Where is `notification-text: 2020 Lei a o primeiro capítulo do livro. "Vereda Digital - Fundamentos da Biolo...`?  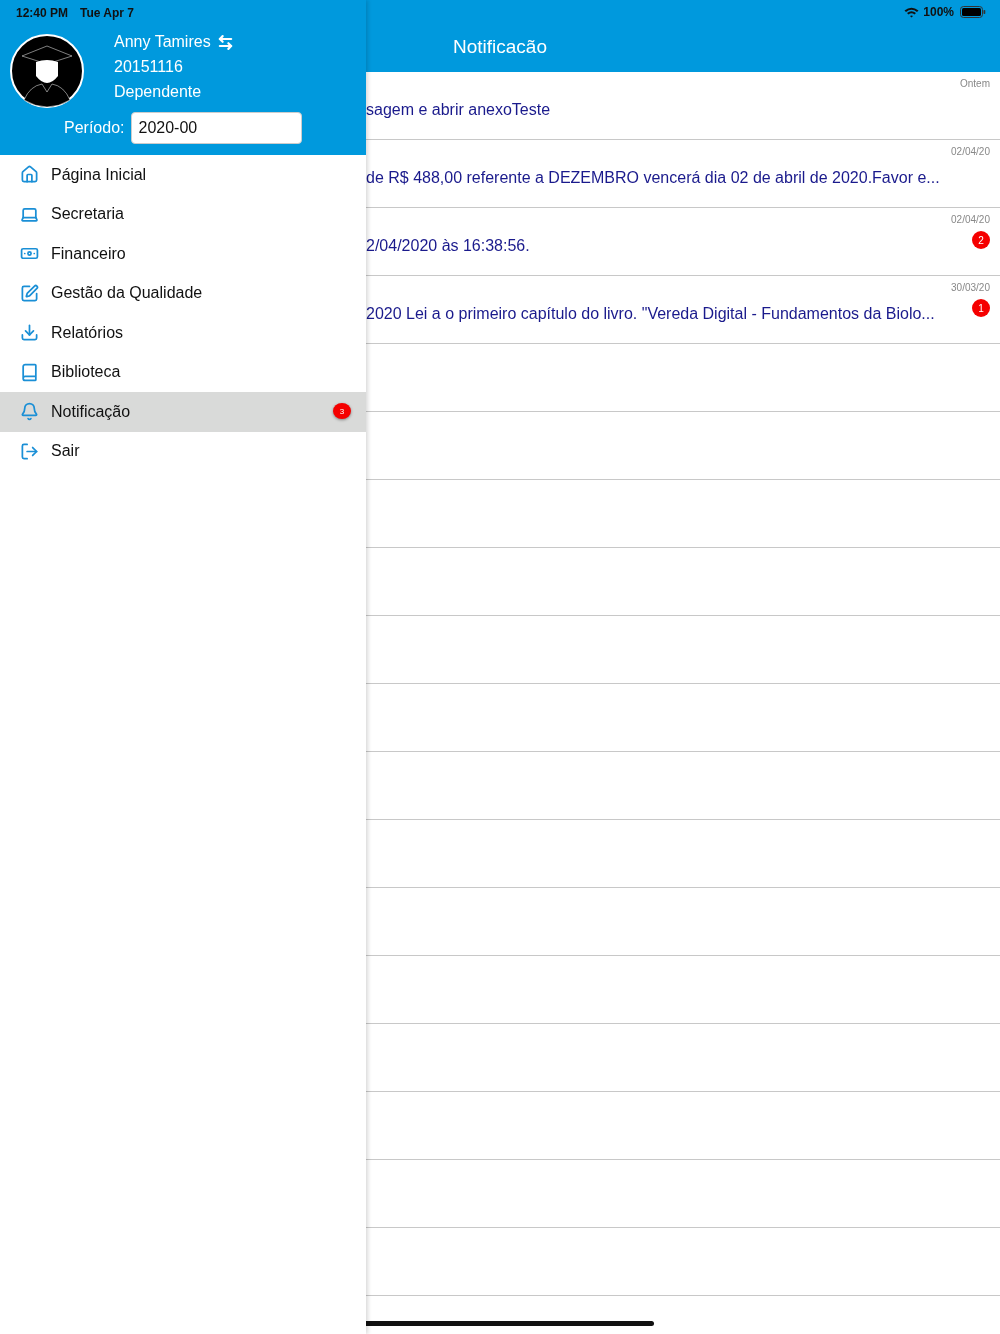
notification-text: 2020 Lei a o primeiro capítulo do livro. "Vereda Digital - Fundamentos da Biolo... is located at coordinates (650, 314).